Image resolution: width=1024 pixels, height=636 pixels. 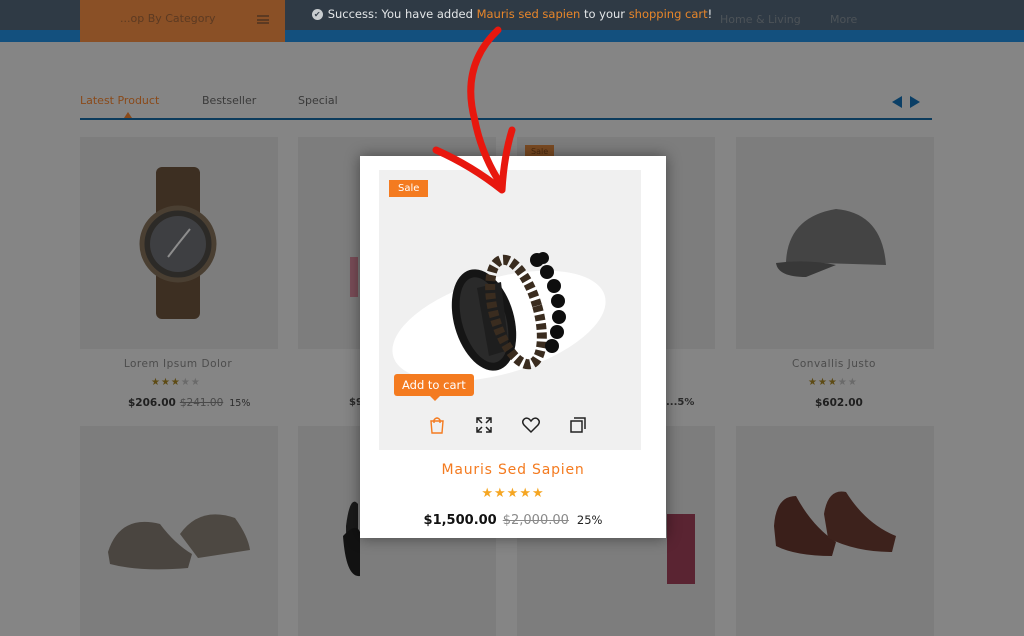 What do you see at coordinates (128, 115) in the screenshot?
I see `active-tab-caret` at bounding box center [128, 115].